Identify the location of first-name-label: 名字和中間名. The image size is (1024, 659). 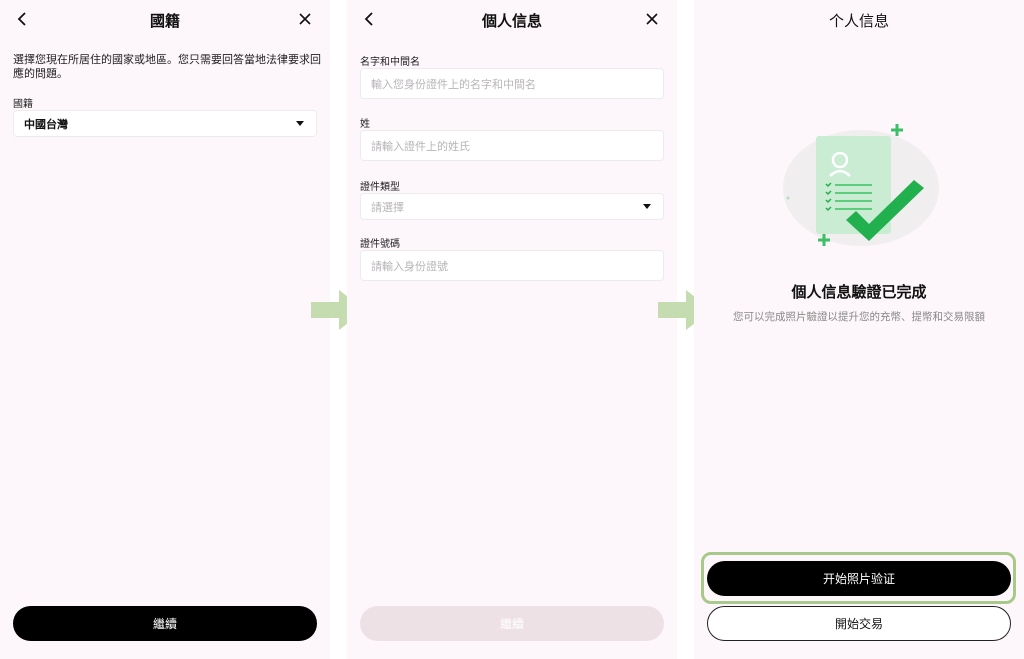
(390, 62).